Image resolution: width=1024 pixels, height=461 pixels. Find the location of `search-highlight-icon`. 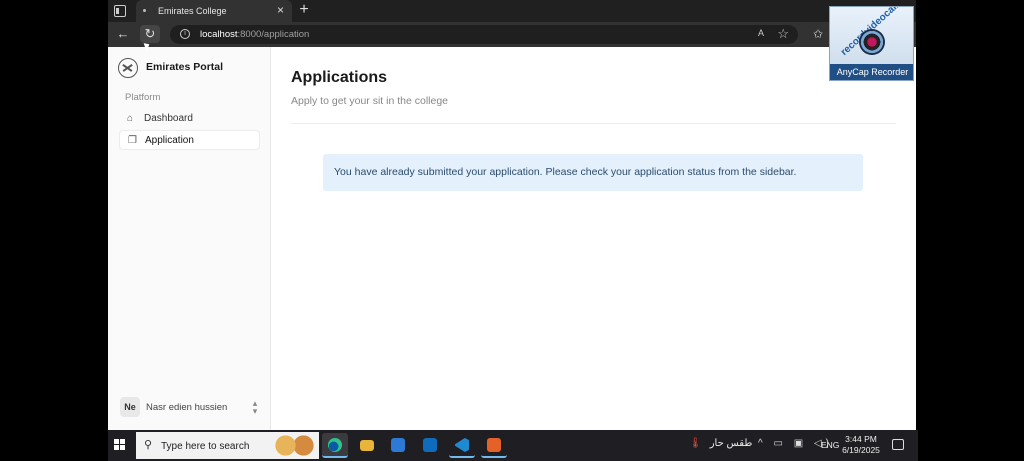

search-highlight-icon is located at coordinates (294, 445).